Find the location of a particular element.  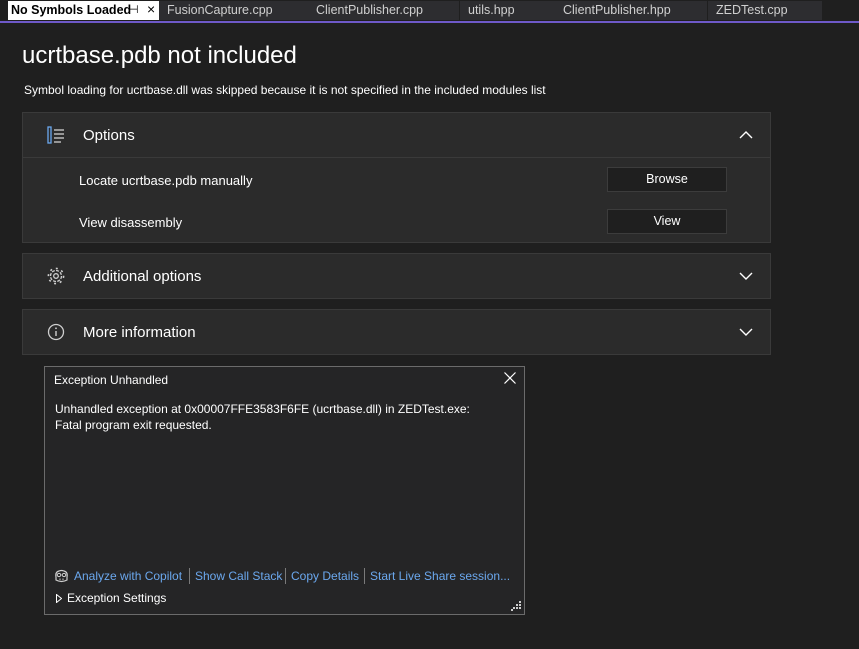

additional-options-label: Additional options is located at coordinates (142, 276).